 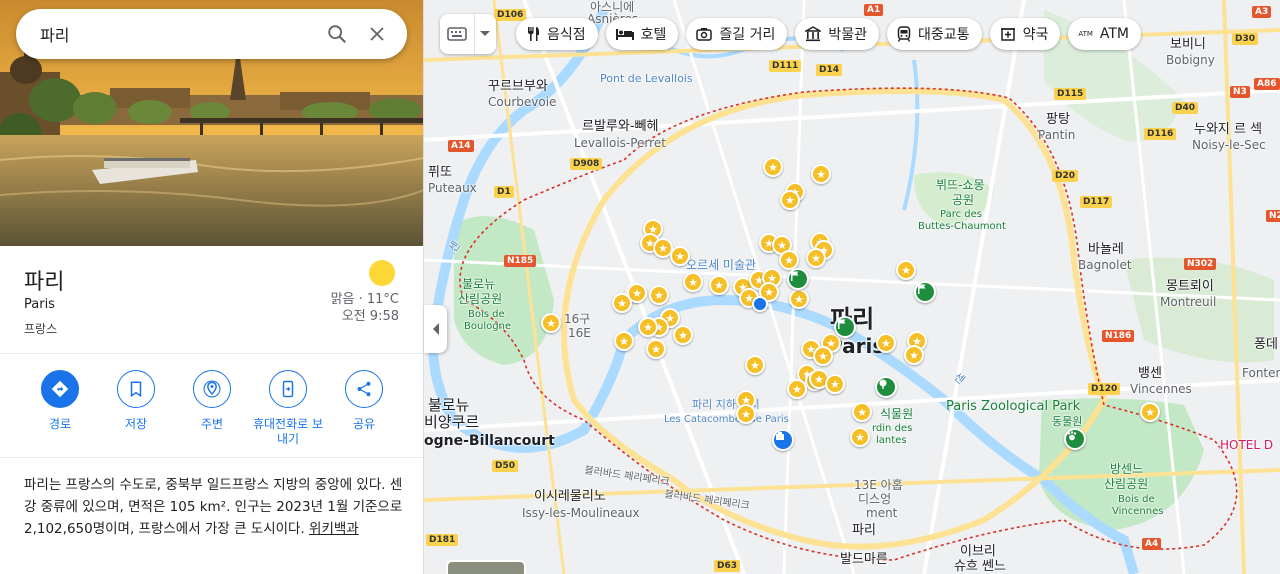 What do you see at coordinates (1104, 389) in the screenshot?
I see `road-badge: D120` at bounding box center [1104, 389].